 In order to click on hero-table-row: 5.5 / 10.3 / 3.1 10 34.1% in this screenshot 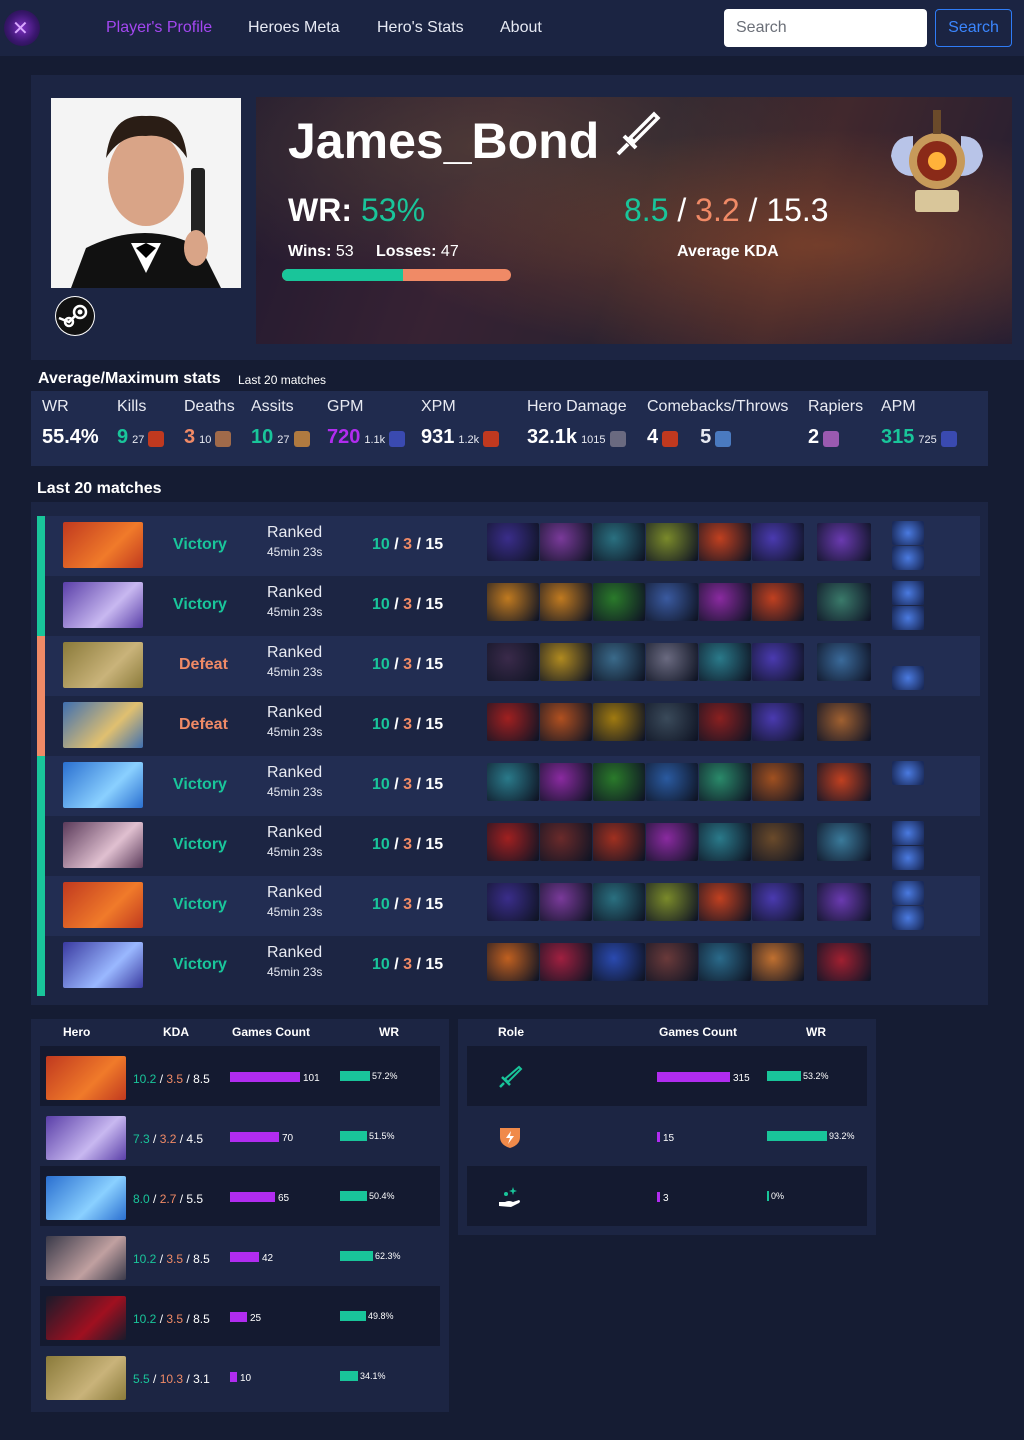, I will do `click(240, 1376)`.